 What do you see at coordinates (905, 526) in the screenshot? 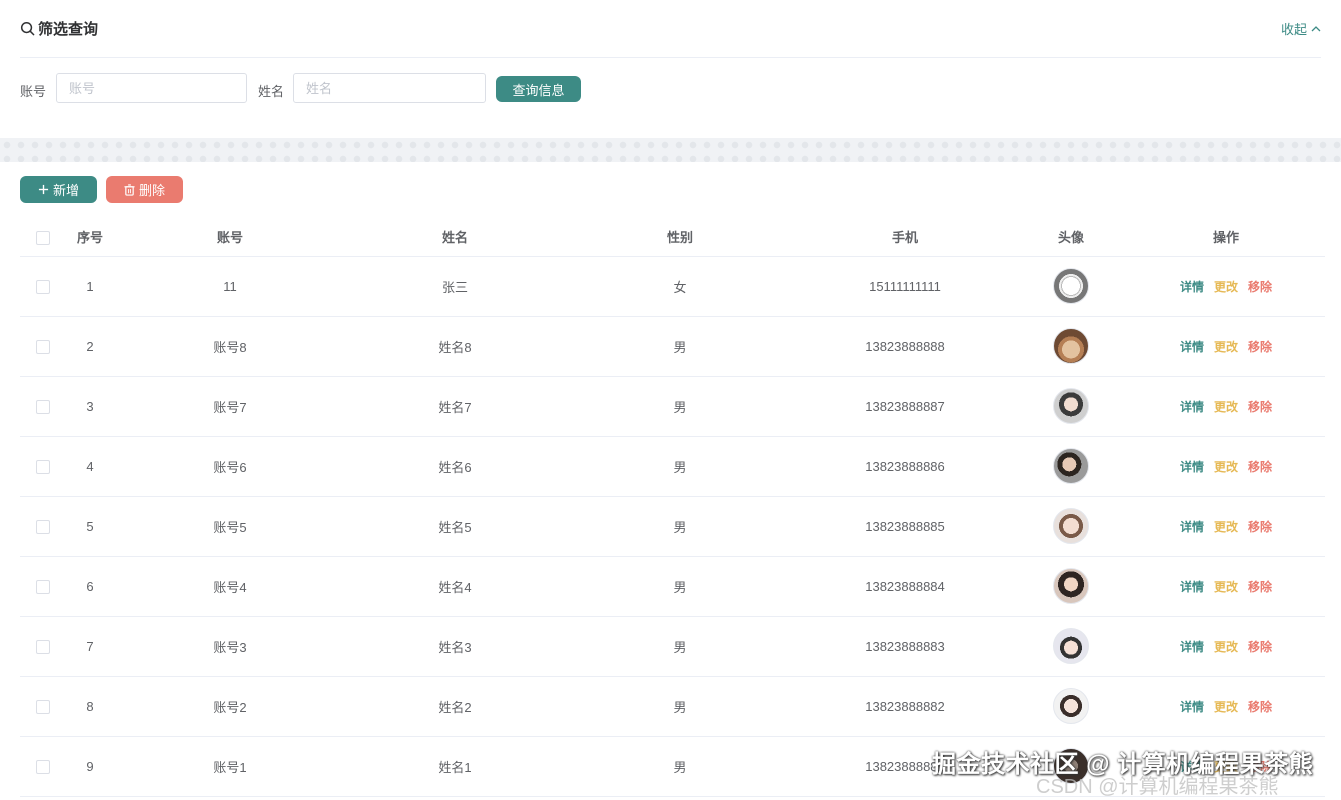
I see `cell-phone: 13823888885` at bounding box center [905, 526].